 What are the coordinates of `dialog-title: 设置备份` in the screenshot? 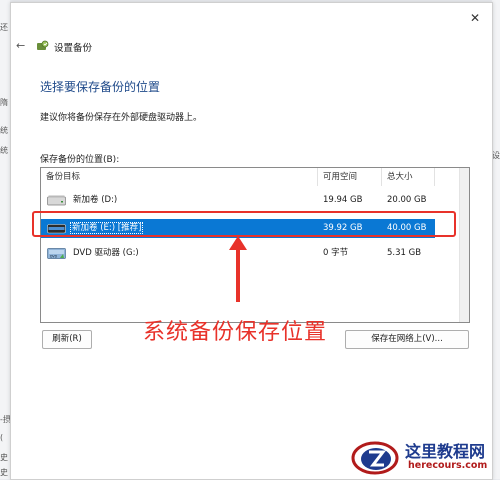 It's located at (73, 48).